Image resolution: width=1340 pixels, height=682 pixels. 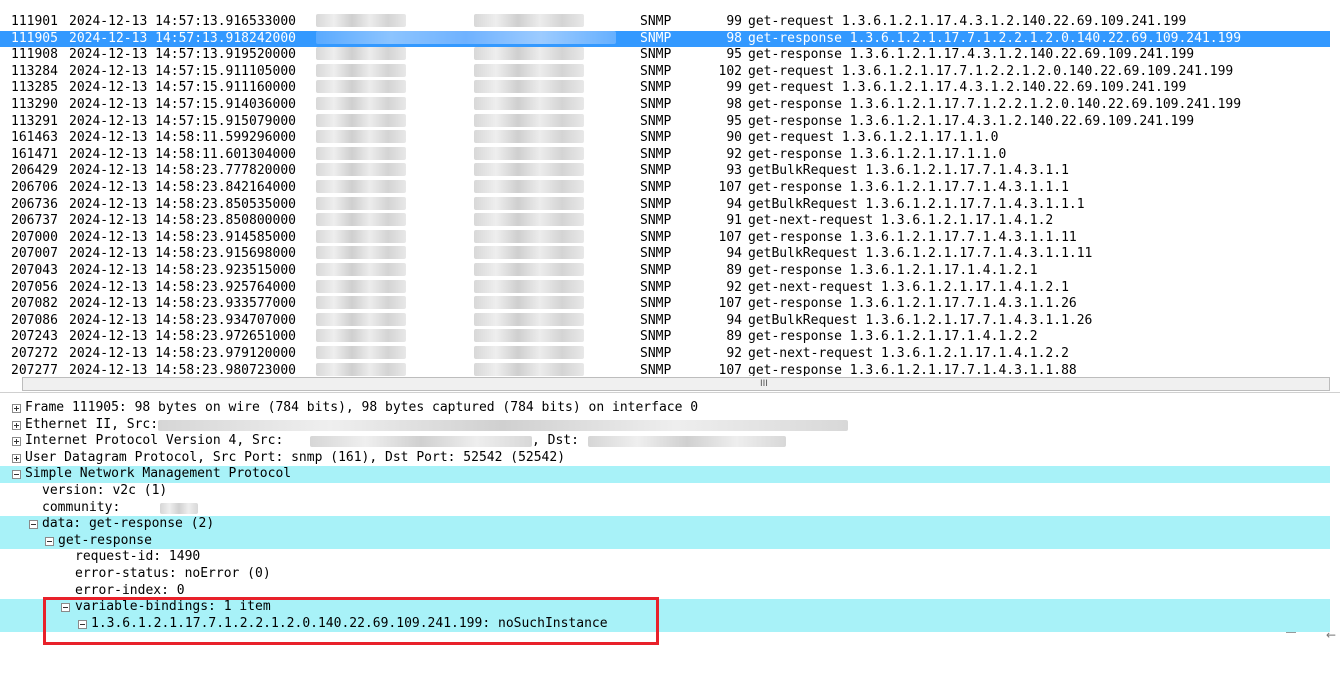 What do you see at coordinates (665, 474) in the screenshot?
I see `tree-item-snmp: Simple Network Management Protocol` at bounding box center [665, 474].